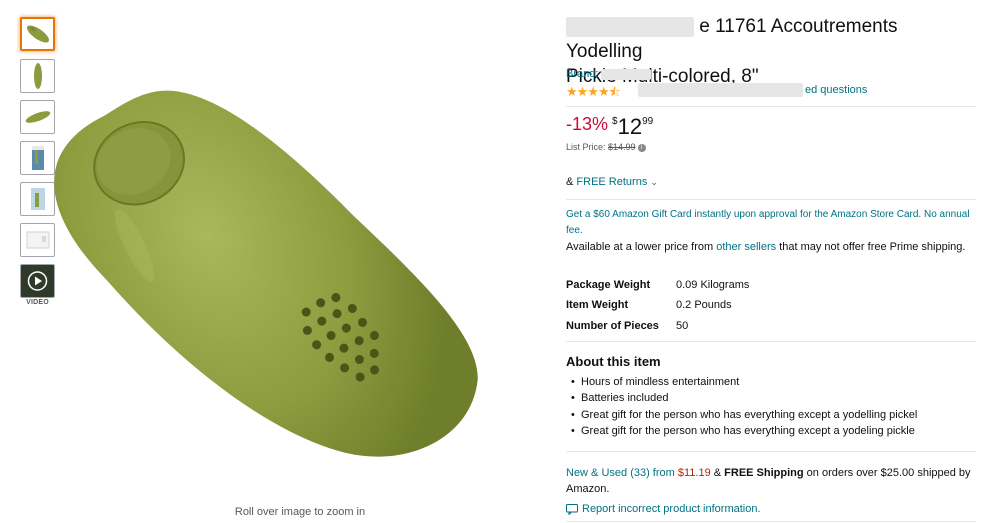  What do you see at coordinates (584, 74) in the screenshot?
I see `brand-label: Brand:` at bounding box center [584, 74].